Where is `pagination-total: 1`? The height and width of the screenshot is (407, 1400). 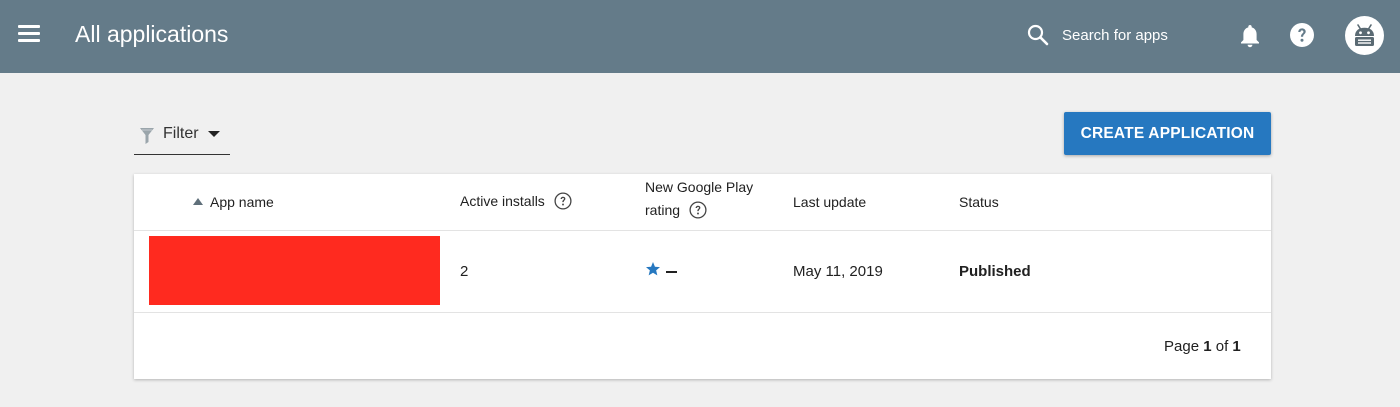
pagination-total: 1 is located at coordinates (1236, 346).